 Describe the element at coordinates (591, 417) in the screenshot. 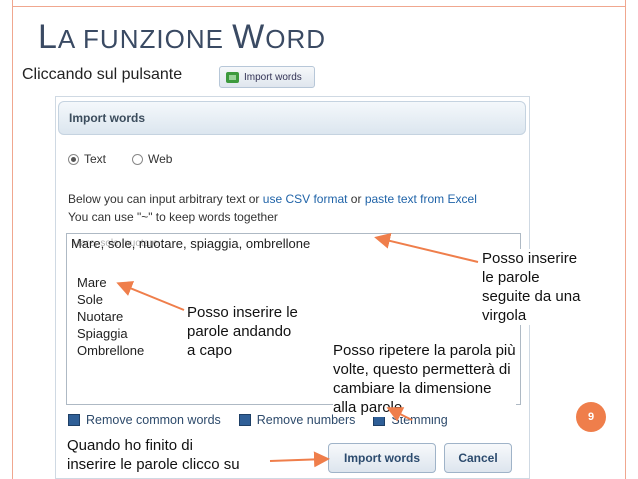

I see `page-number-badge: 9` at that location.